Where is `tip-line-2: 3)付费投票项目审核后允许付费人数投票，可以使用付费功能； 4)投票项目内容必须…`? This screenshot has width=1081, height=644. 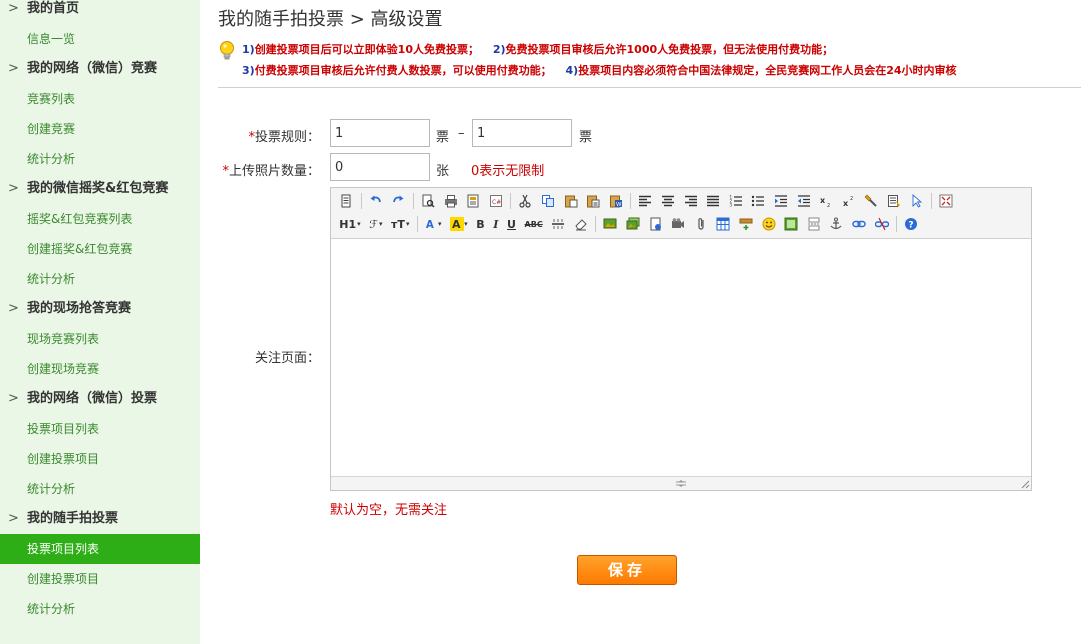 tip-line-2: 3)付费投票项目审核后允许付费人数投票，可以使用付费功能； 4)投票项目内容必须… is located at coordinates (599, 70).